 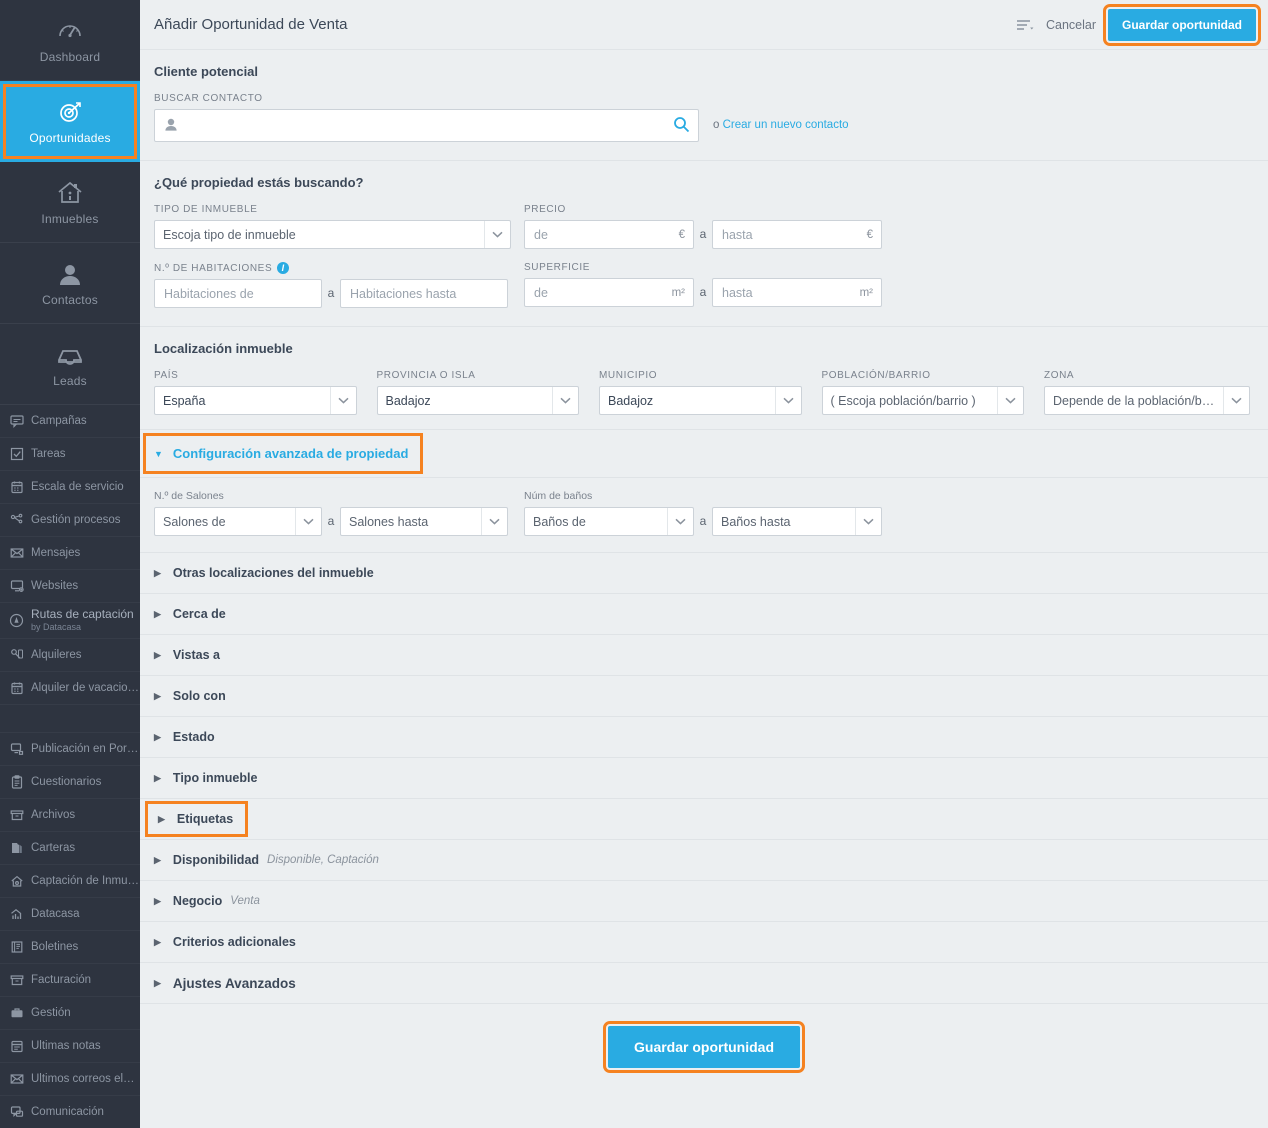 I want to click on price-from-input, so click(x=609, y=234).